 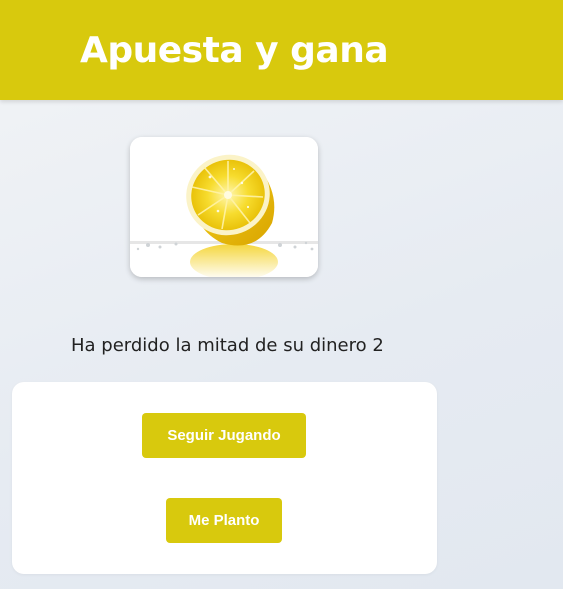 What do you see at coordinates (224, 435) in the screenshot?
I see `continue-playing-button: Seguir Jugando` at bounding box center [224, 435].